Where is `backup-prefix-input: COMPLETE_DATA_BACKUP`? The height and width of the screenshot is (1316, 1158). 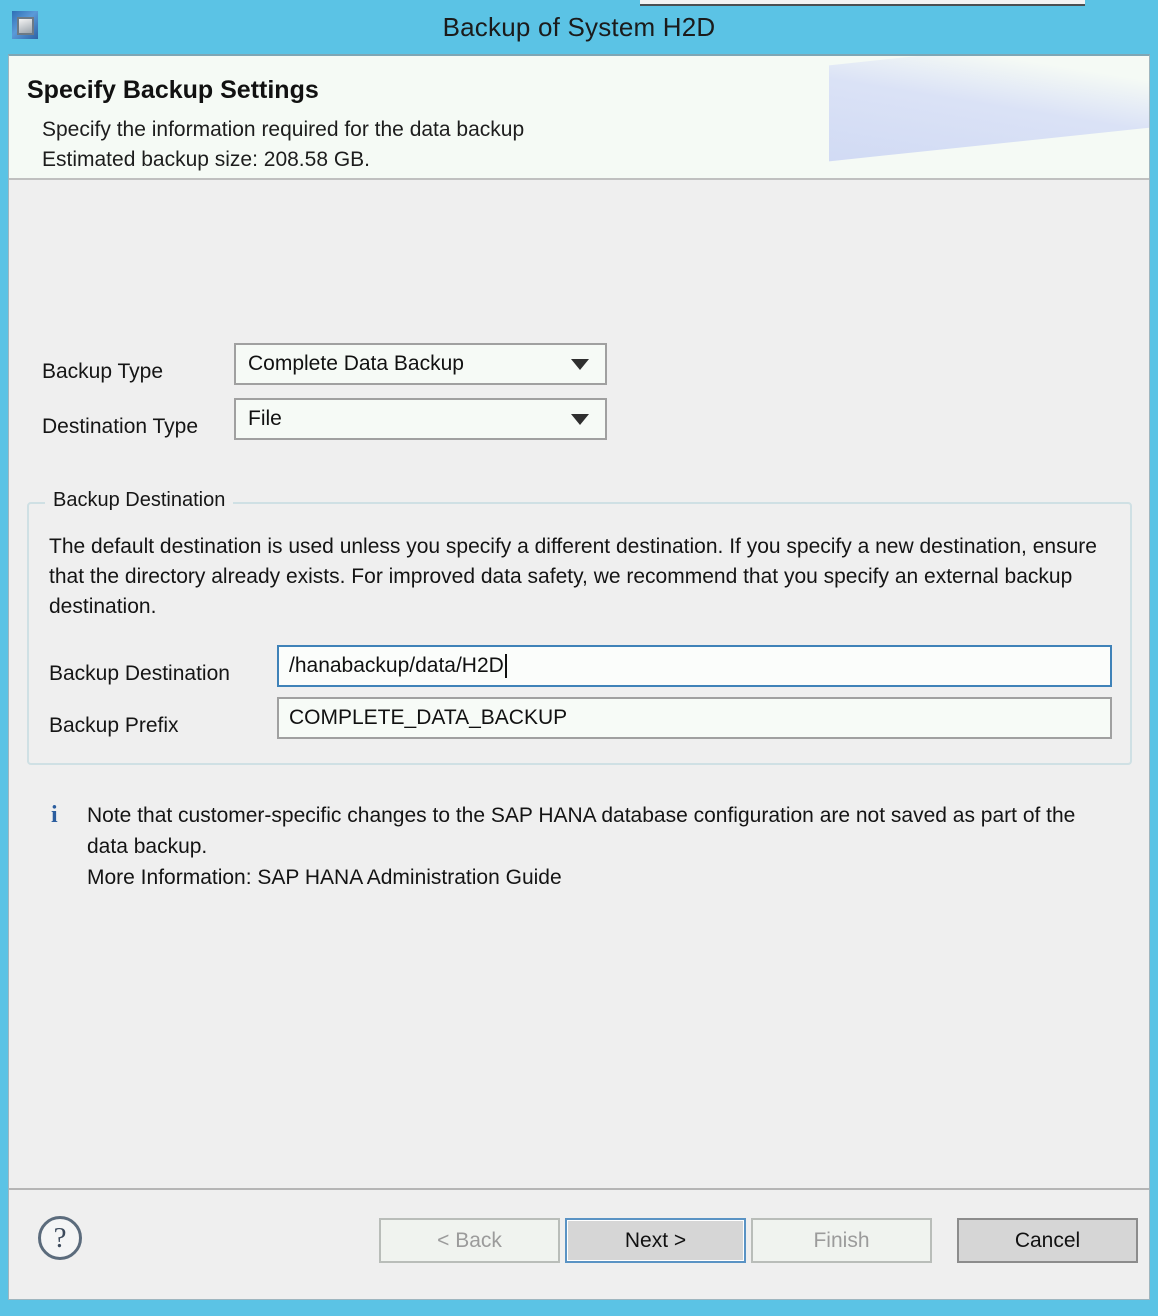 backup-prefix-input: COMPLETE_DATA_BACKUP is located at coordinates (694, 718).